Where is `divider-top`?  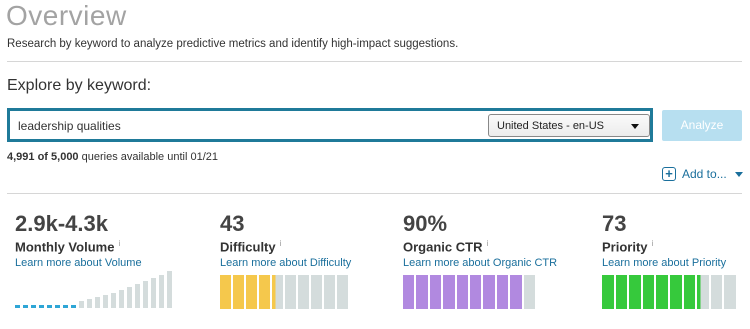
divider-top is located at coordinates (374, 61).